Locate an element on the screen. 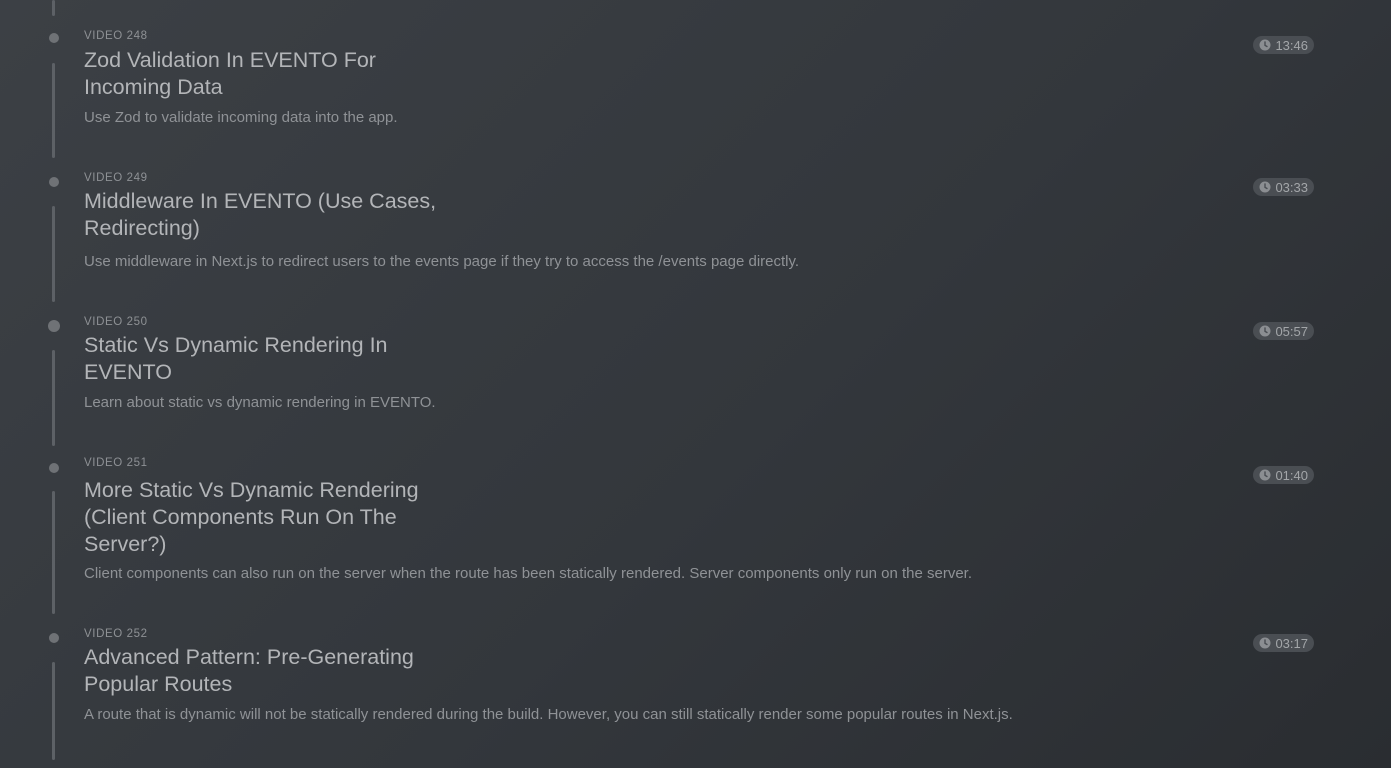 This screenshot has width=1391, height=768. duration-badge: 05:57 is located at coordinates (1283, 331).